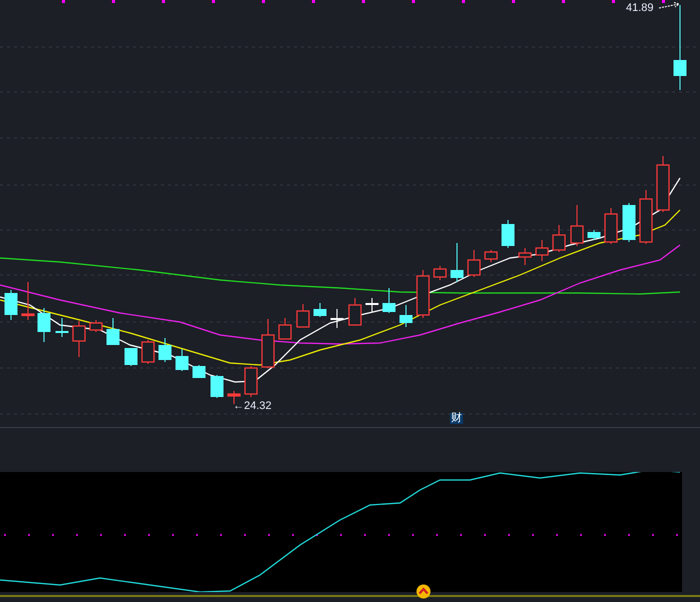 The height and width of the screenshot is (602, 700). Describe the element at coordinates (252, 406) in the screenshot. I see `low-price-label: ←24.32` at that location.